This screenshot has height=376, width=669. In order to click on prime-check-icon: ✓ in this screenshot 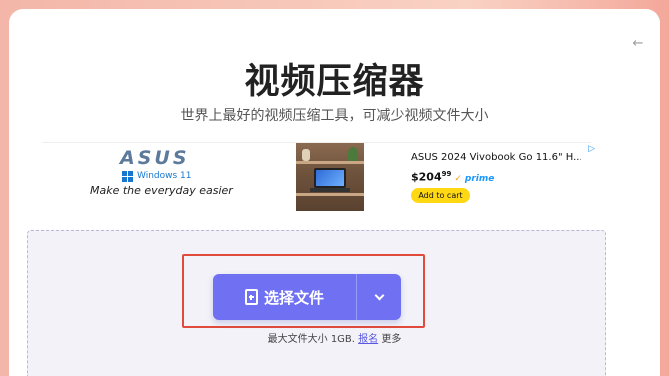, I will do `click(458, 178)`.